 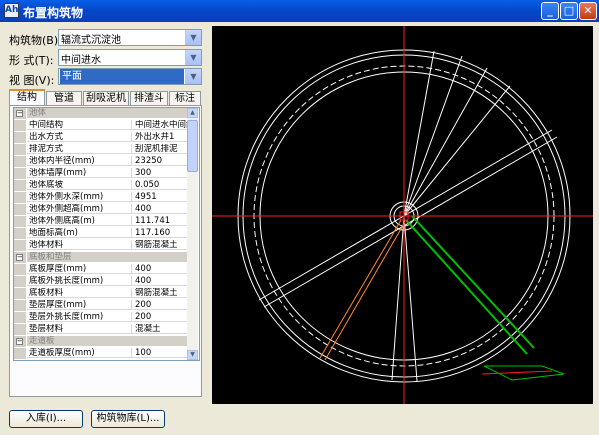 What do you see at coordinates (100, 113) in the screenshot?
I see `property-category: − 池体` at bounding box center [100, 113].